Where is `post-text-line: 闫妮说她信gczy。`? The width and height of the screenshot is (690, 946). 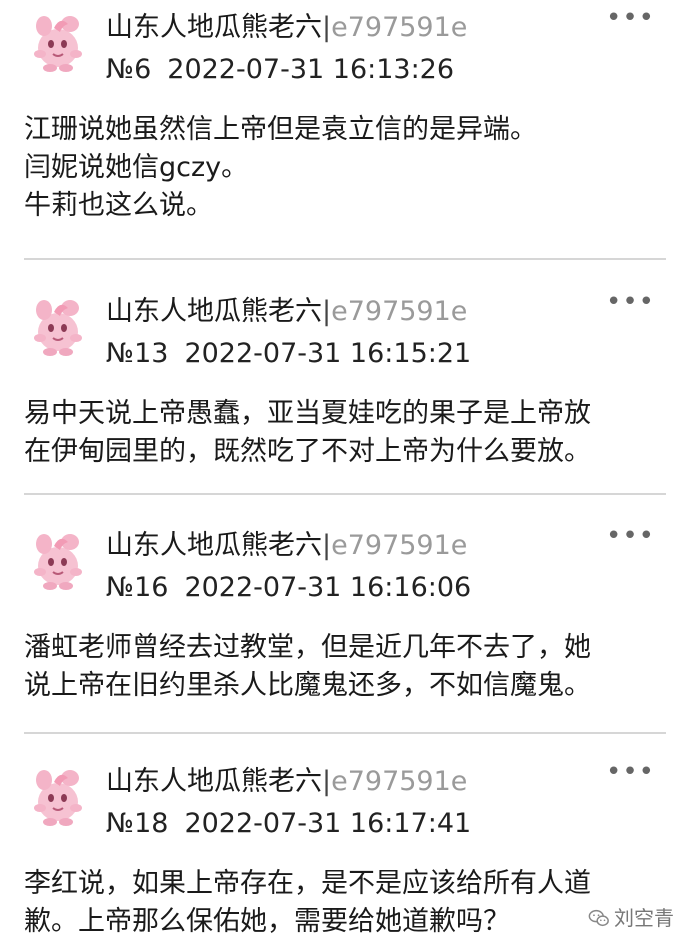
post-text-line: 闫妮说她信gczy。 is located at coordinates (136, 167).